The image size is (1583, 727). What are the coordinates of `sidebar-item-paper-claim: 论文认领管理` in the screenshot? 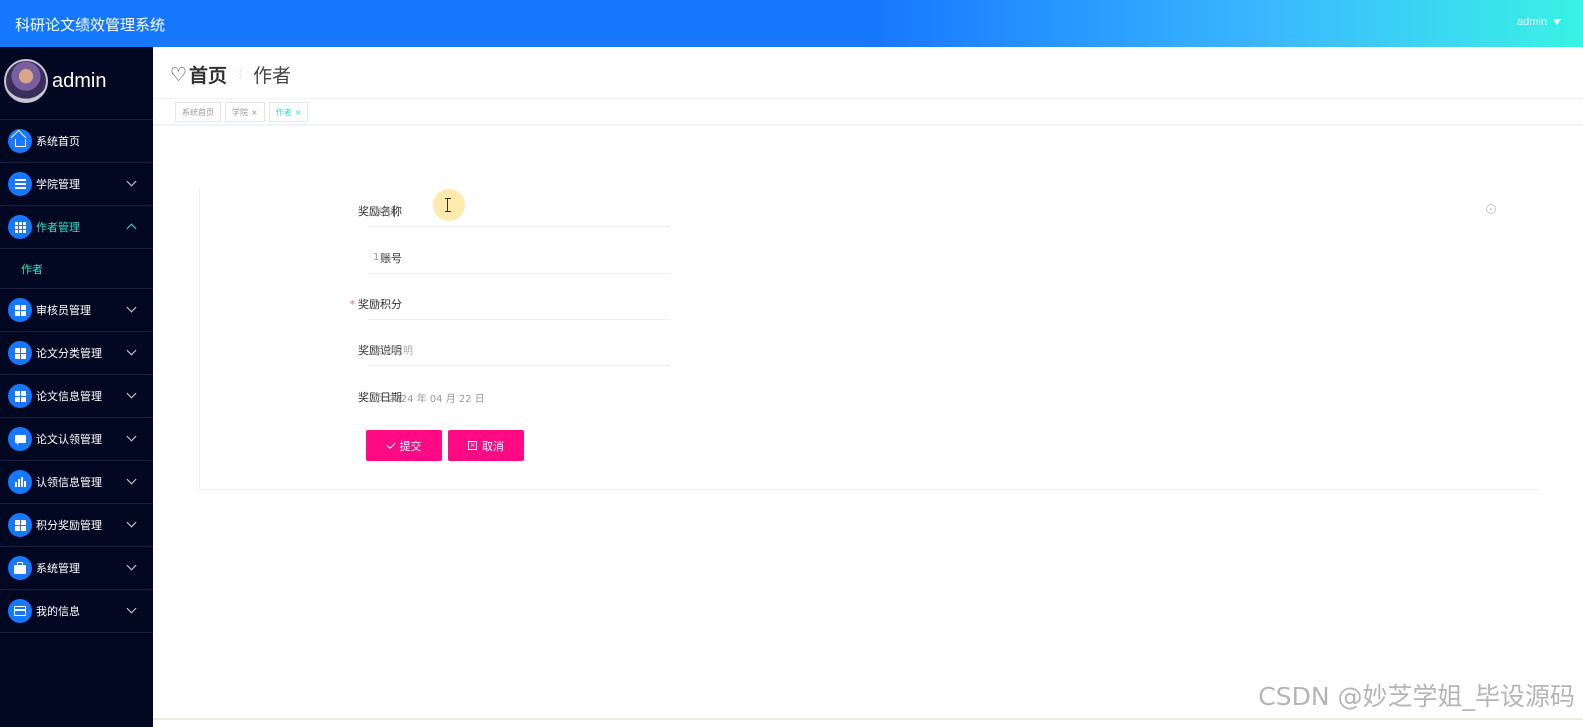 It's located at (76, 439).